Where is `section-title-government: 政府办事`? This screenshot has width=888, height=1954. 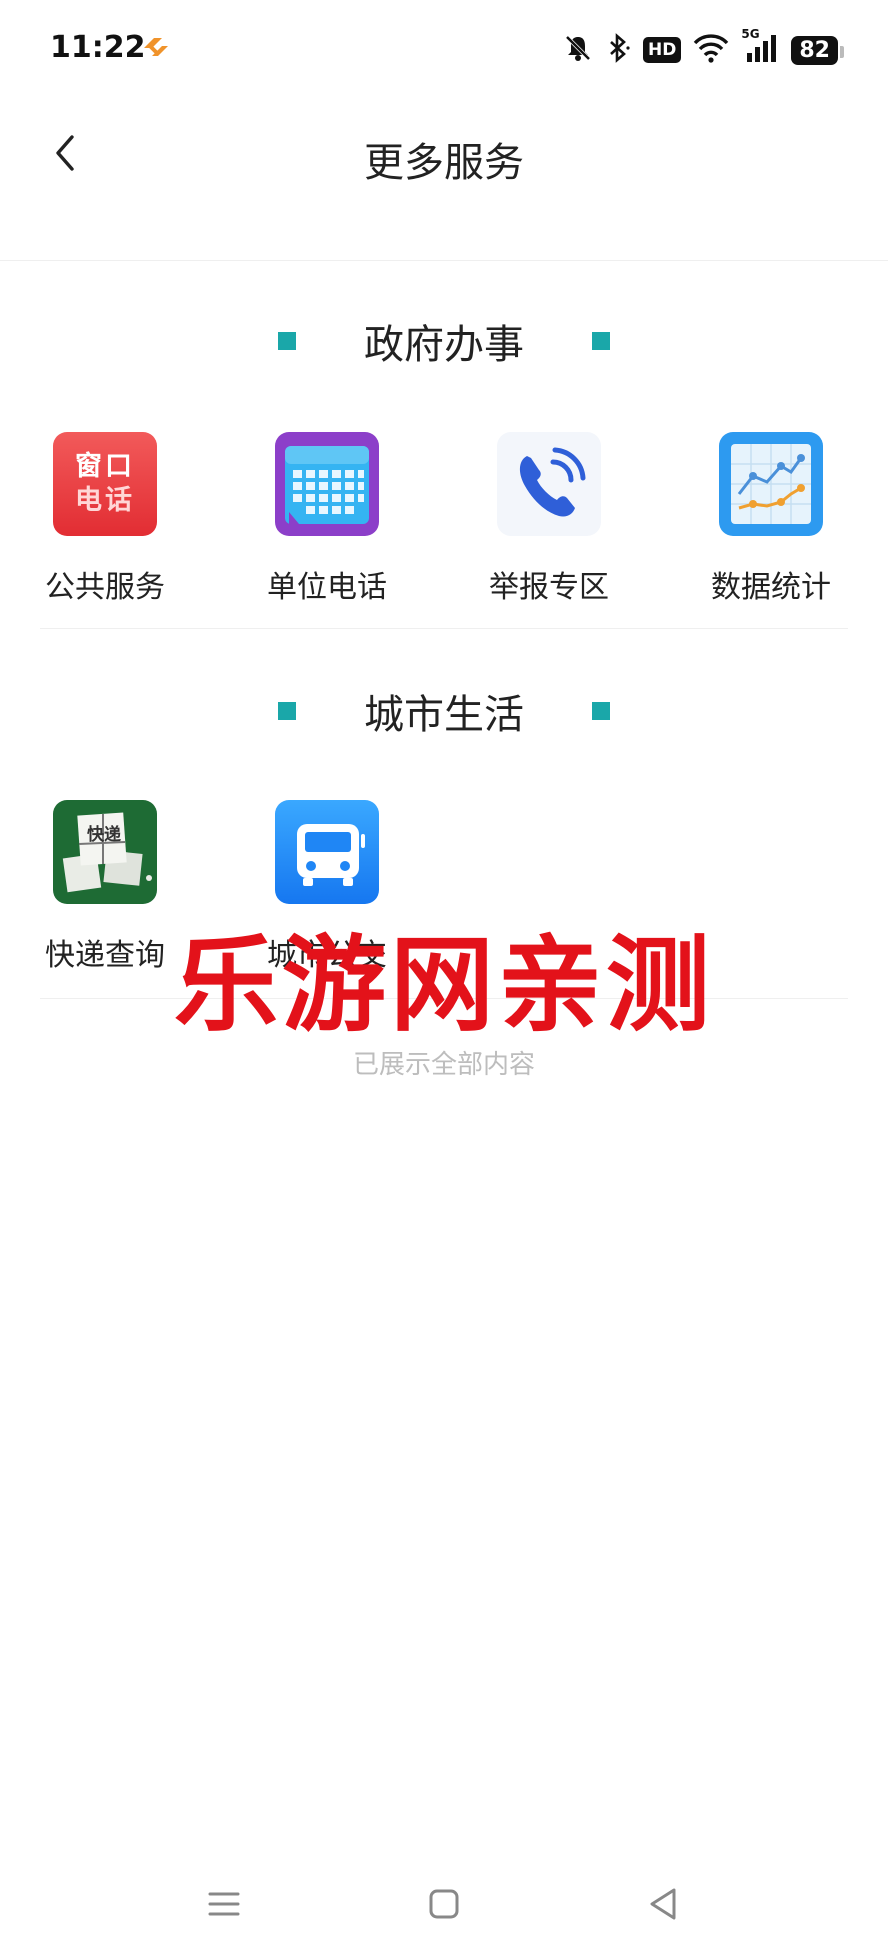 section-title-government: 政府办事 is located at coordinates (444, 341).